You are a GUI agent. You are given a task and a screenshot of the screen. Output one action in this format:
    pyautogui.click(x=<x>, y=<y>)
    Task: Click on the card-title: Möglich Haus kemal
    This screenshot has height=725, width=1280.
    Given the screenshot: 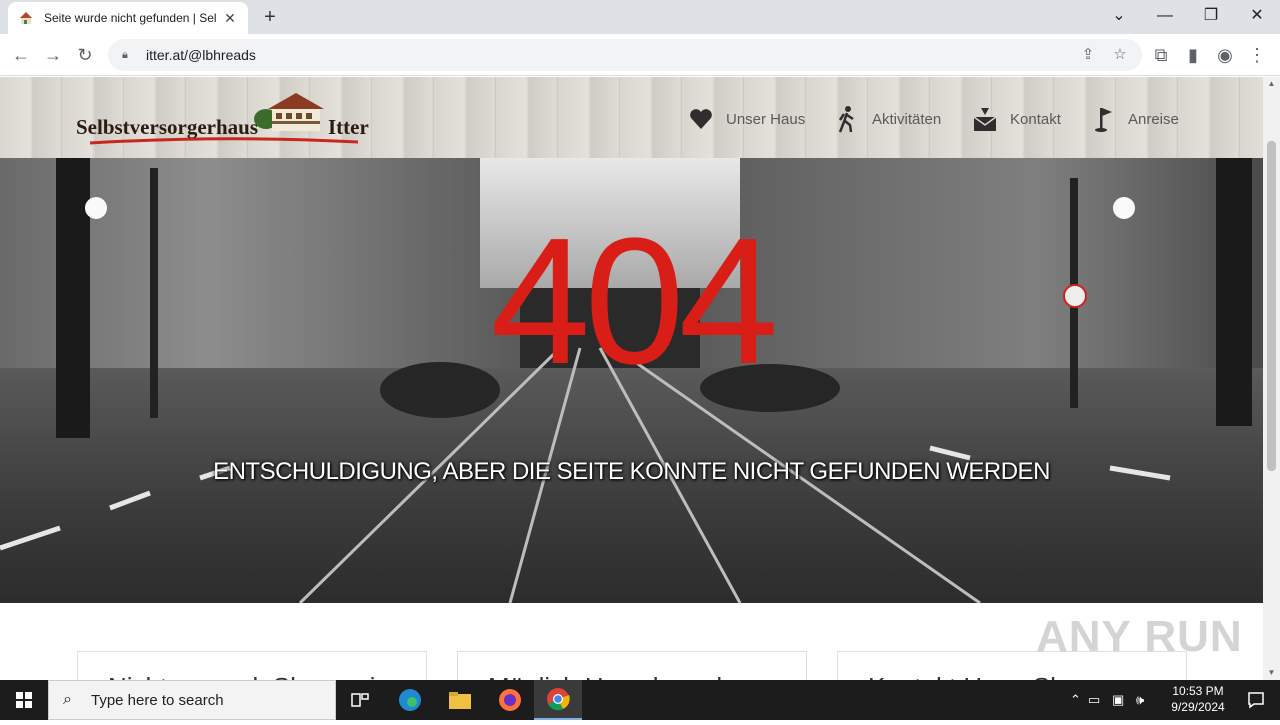 What is the action you would take?
    pyautogui.click(x=632, y=666)
    